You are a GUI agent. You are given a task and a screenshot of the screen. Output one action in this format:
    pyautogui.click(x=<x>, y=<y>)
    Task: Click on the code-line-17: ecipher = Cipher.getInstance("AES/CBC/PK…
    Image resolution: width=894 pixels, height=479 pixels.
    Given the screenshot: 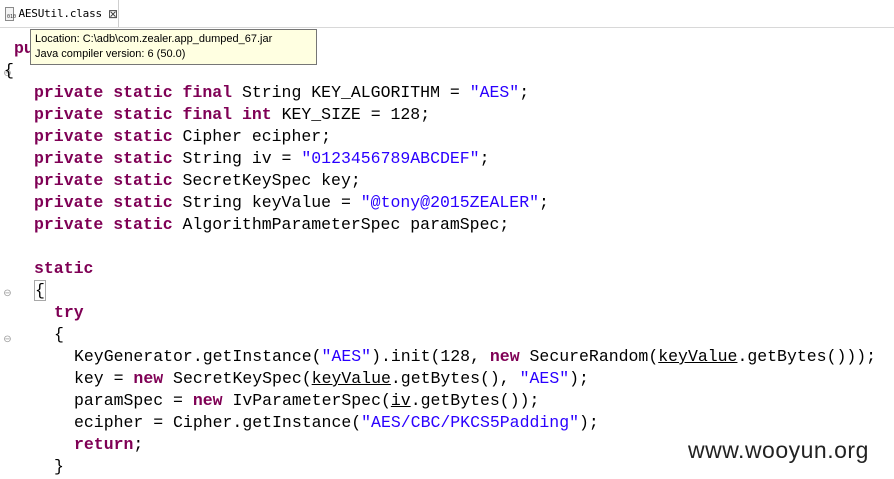 What is the action you would take?
    pyautogui.click(x=336, y=423)
    